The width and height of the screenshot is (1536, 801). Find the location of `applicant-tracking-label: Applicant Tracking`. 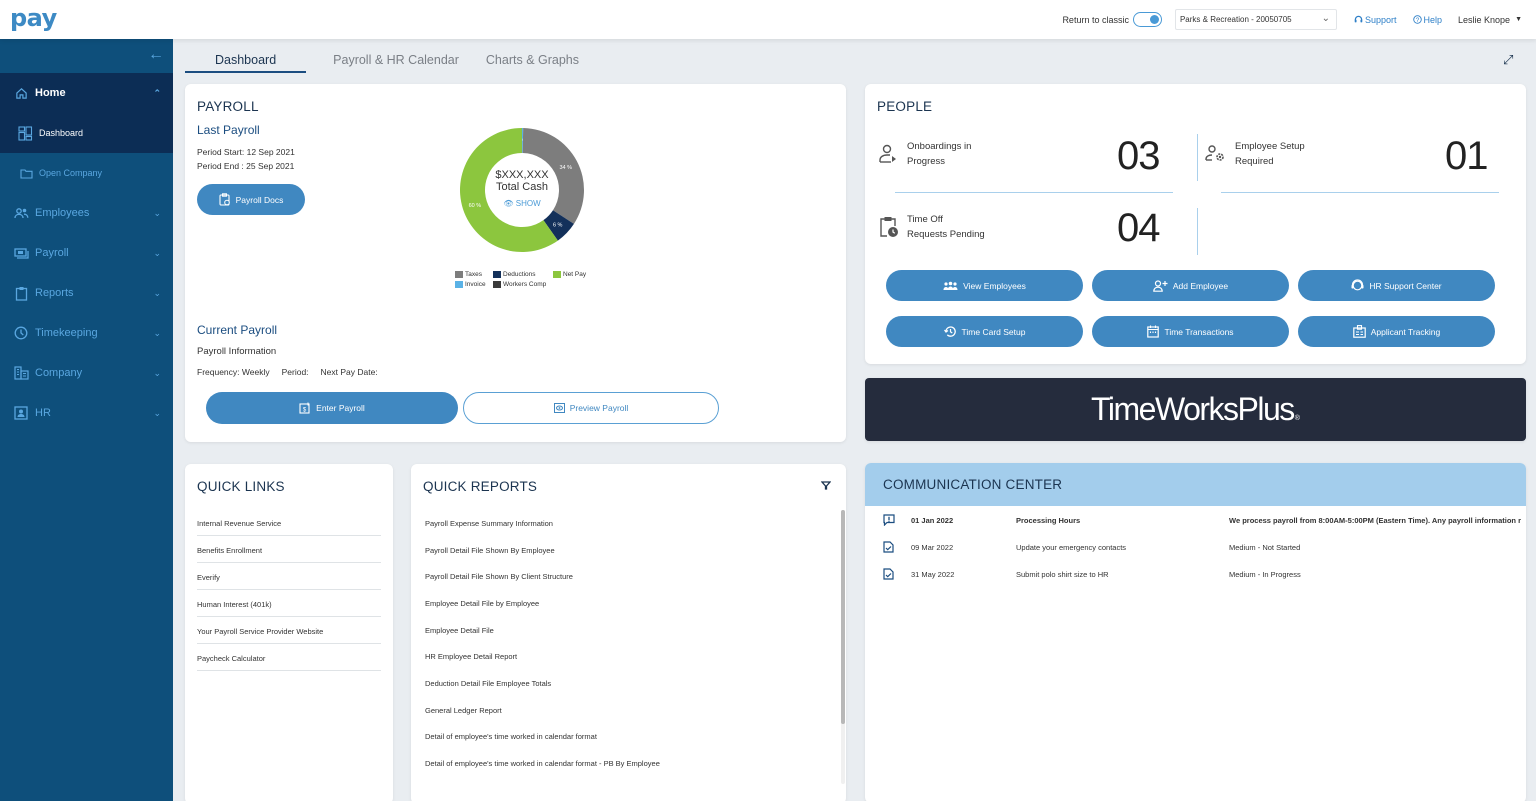

applicant-tracking-label: Applicant Tracking is located at coordinates (1405, 331).